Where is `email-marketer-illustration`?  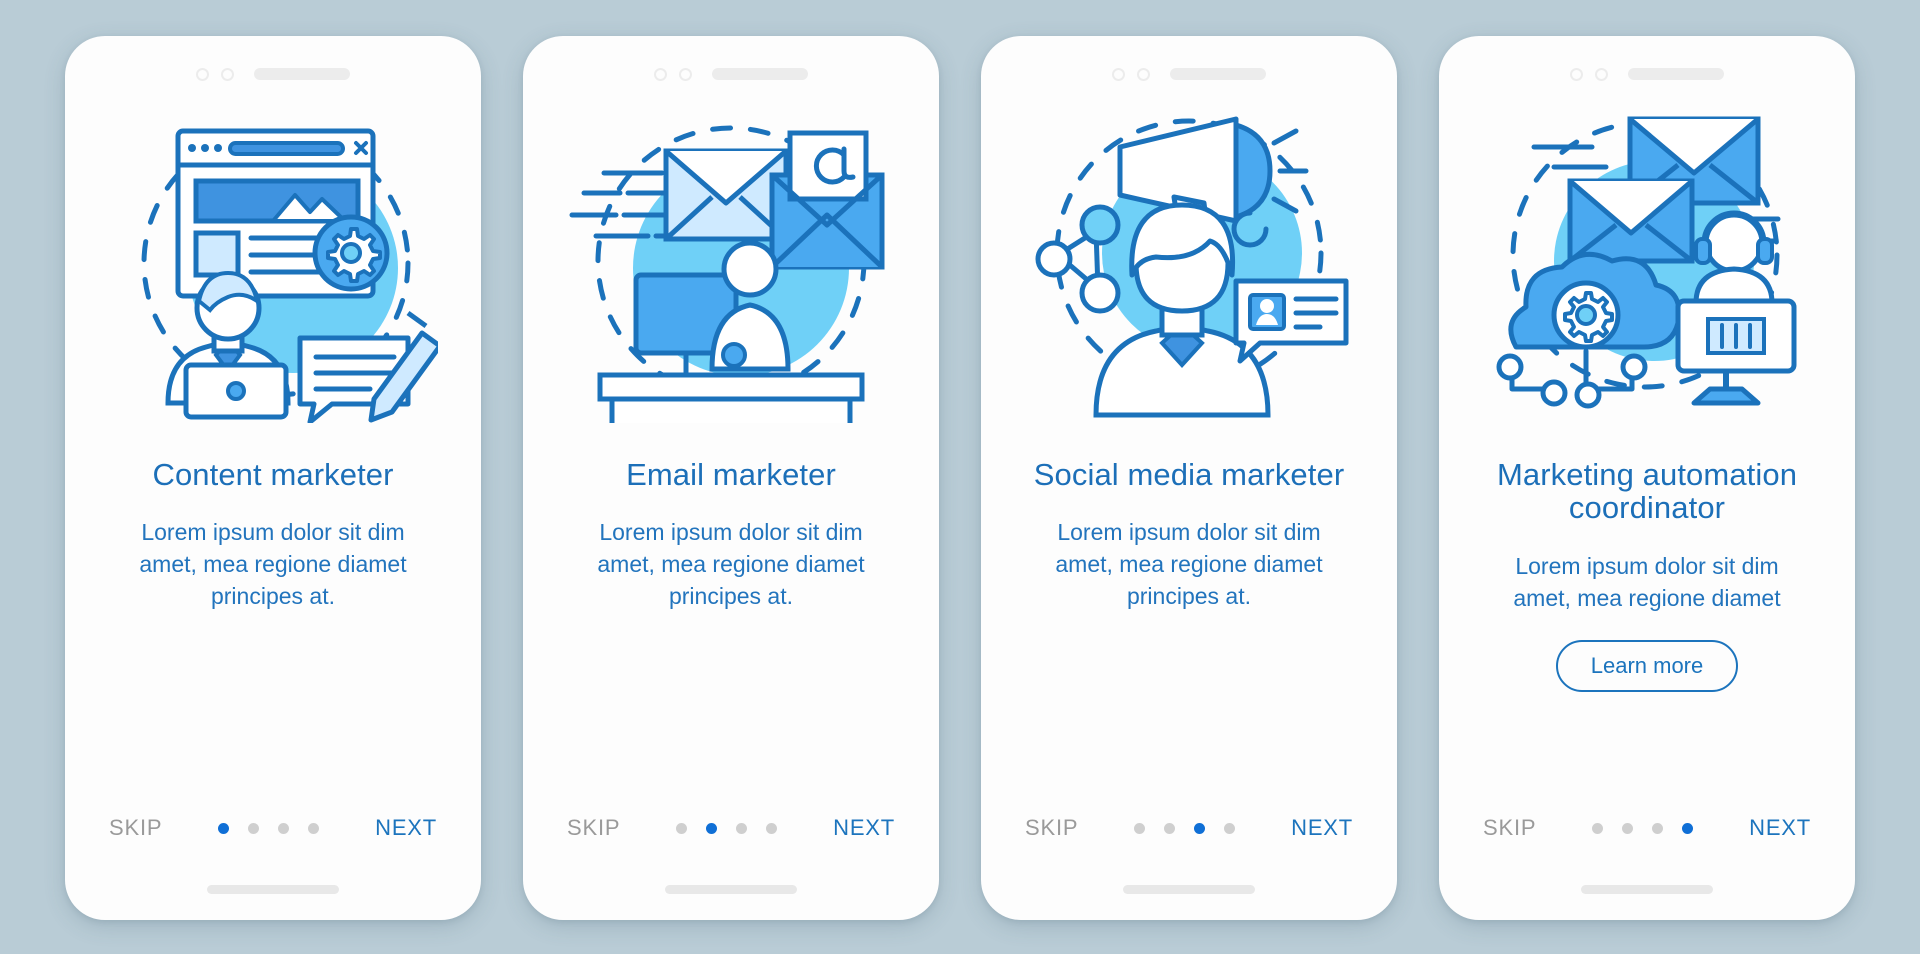 email-marketer-illustration is located at coordinates (731, 263).